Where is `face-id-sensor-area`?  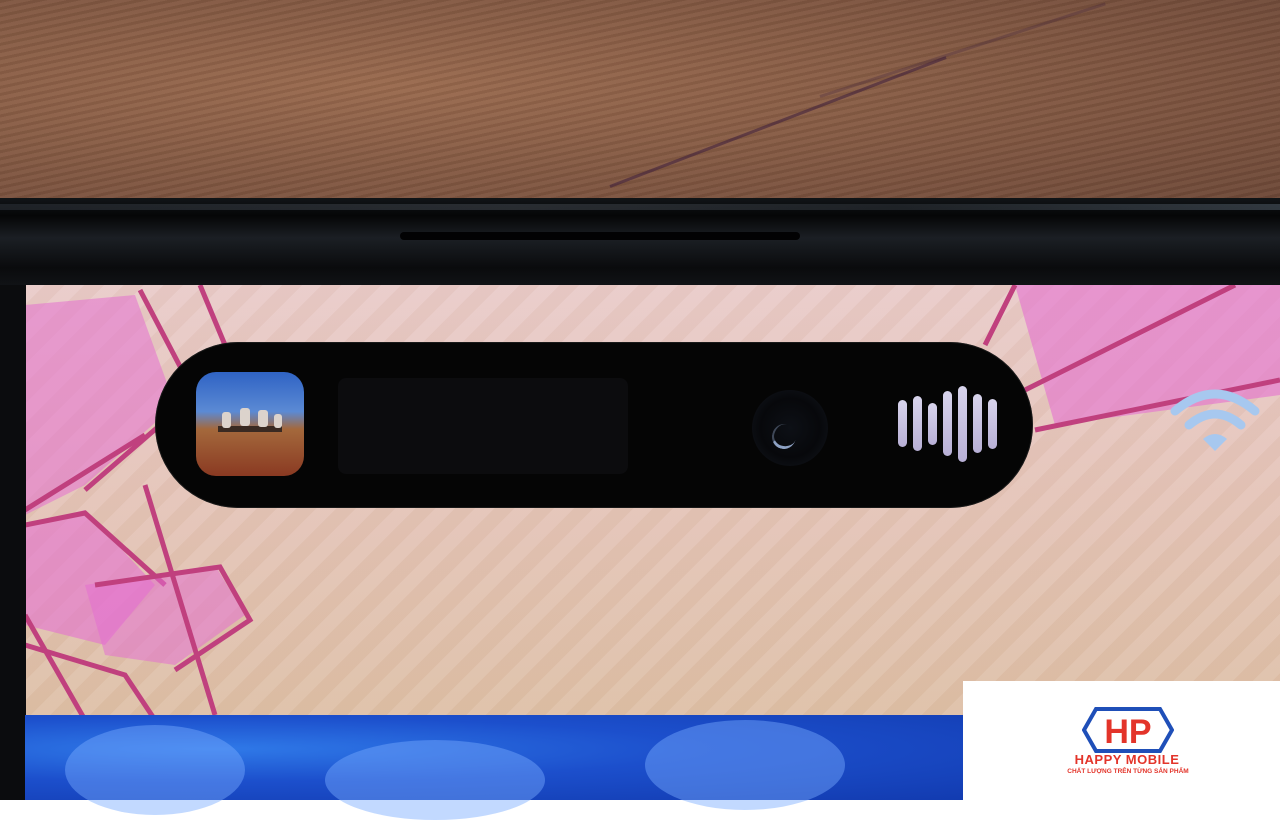
face-id-sensor-area is located at coordinates (483, 426).